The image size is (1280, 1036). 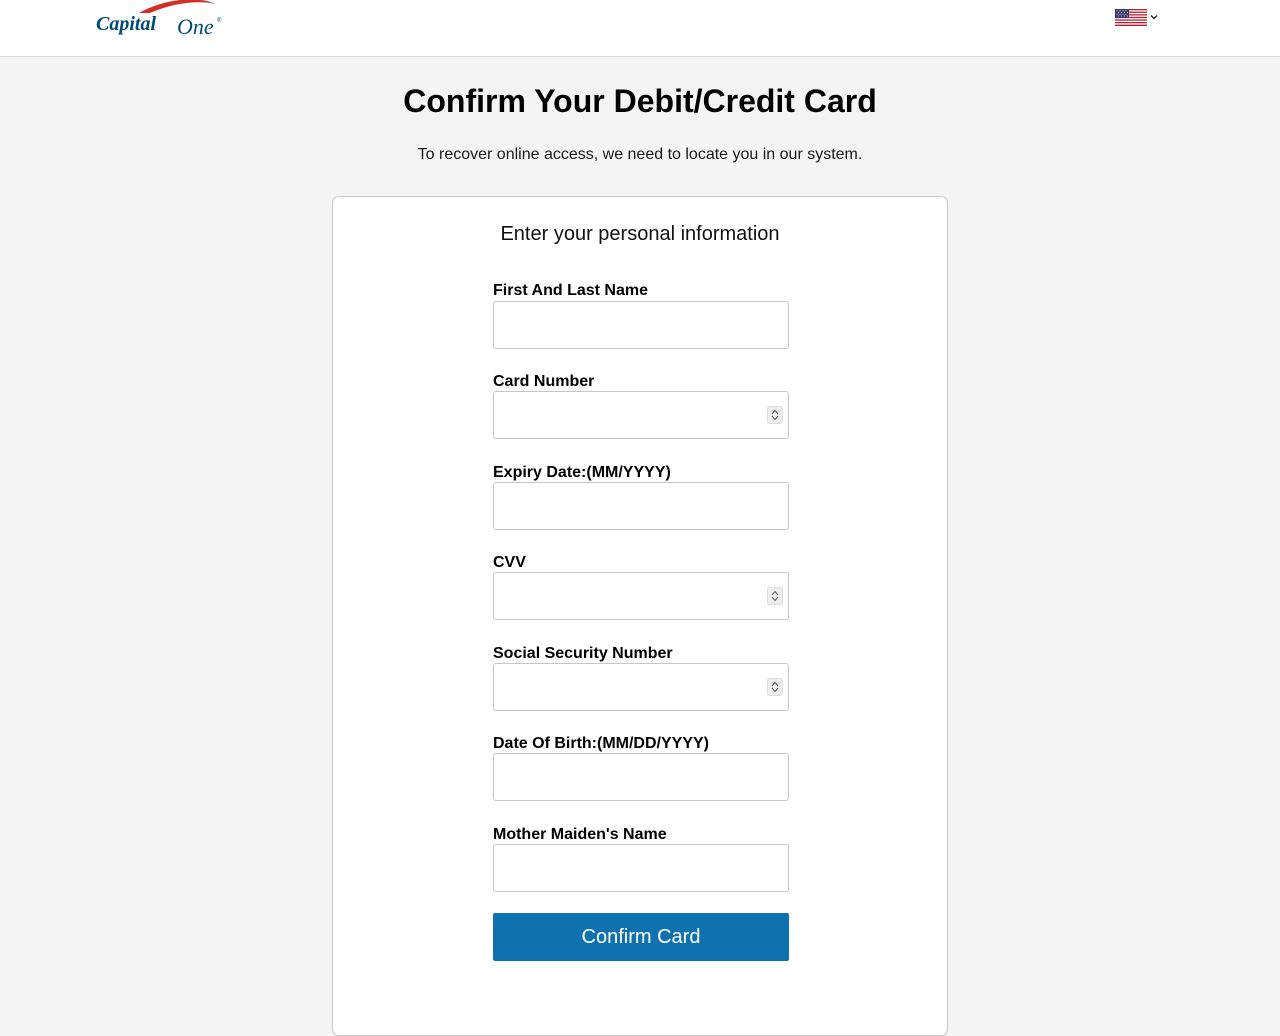 I want to click on card-number-label: Card Number, so click(x=544, y=381).